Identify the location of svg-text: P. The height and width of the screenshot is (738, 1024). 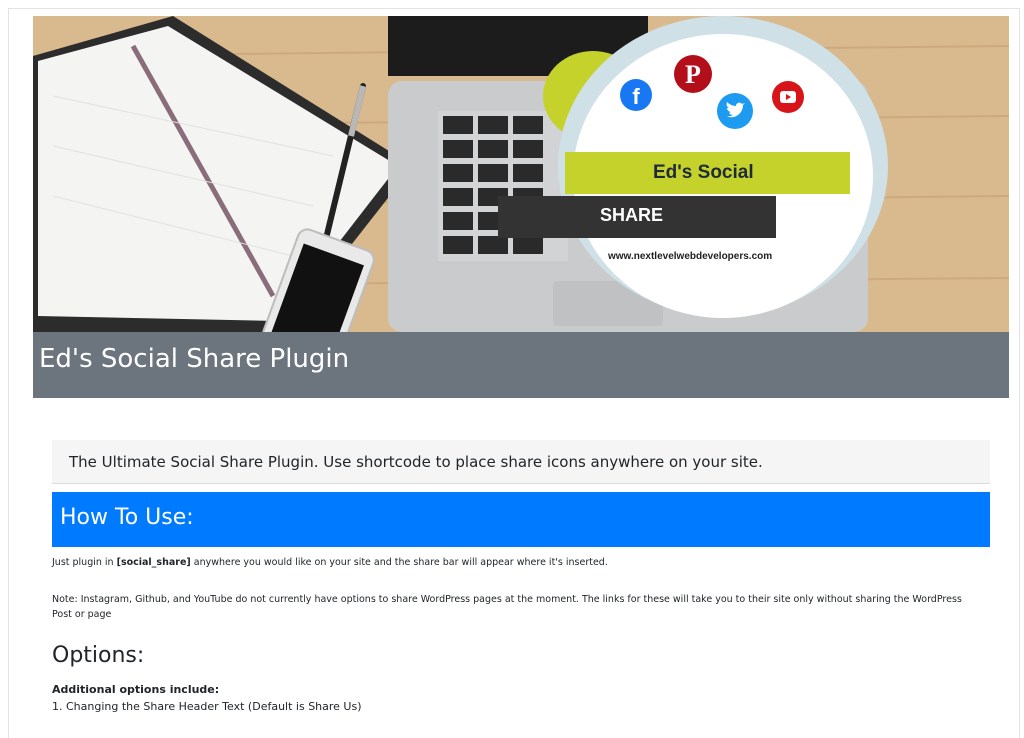
(693, 74).